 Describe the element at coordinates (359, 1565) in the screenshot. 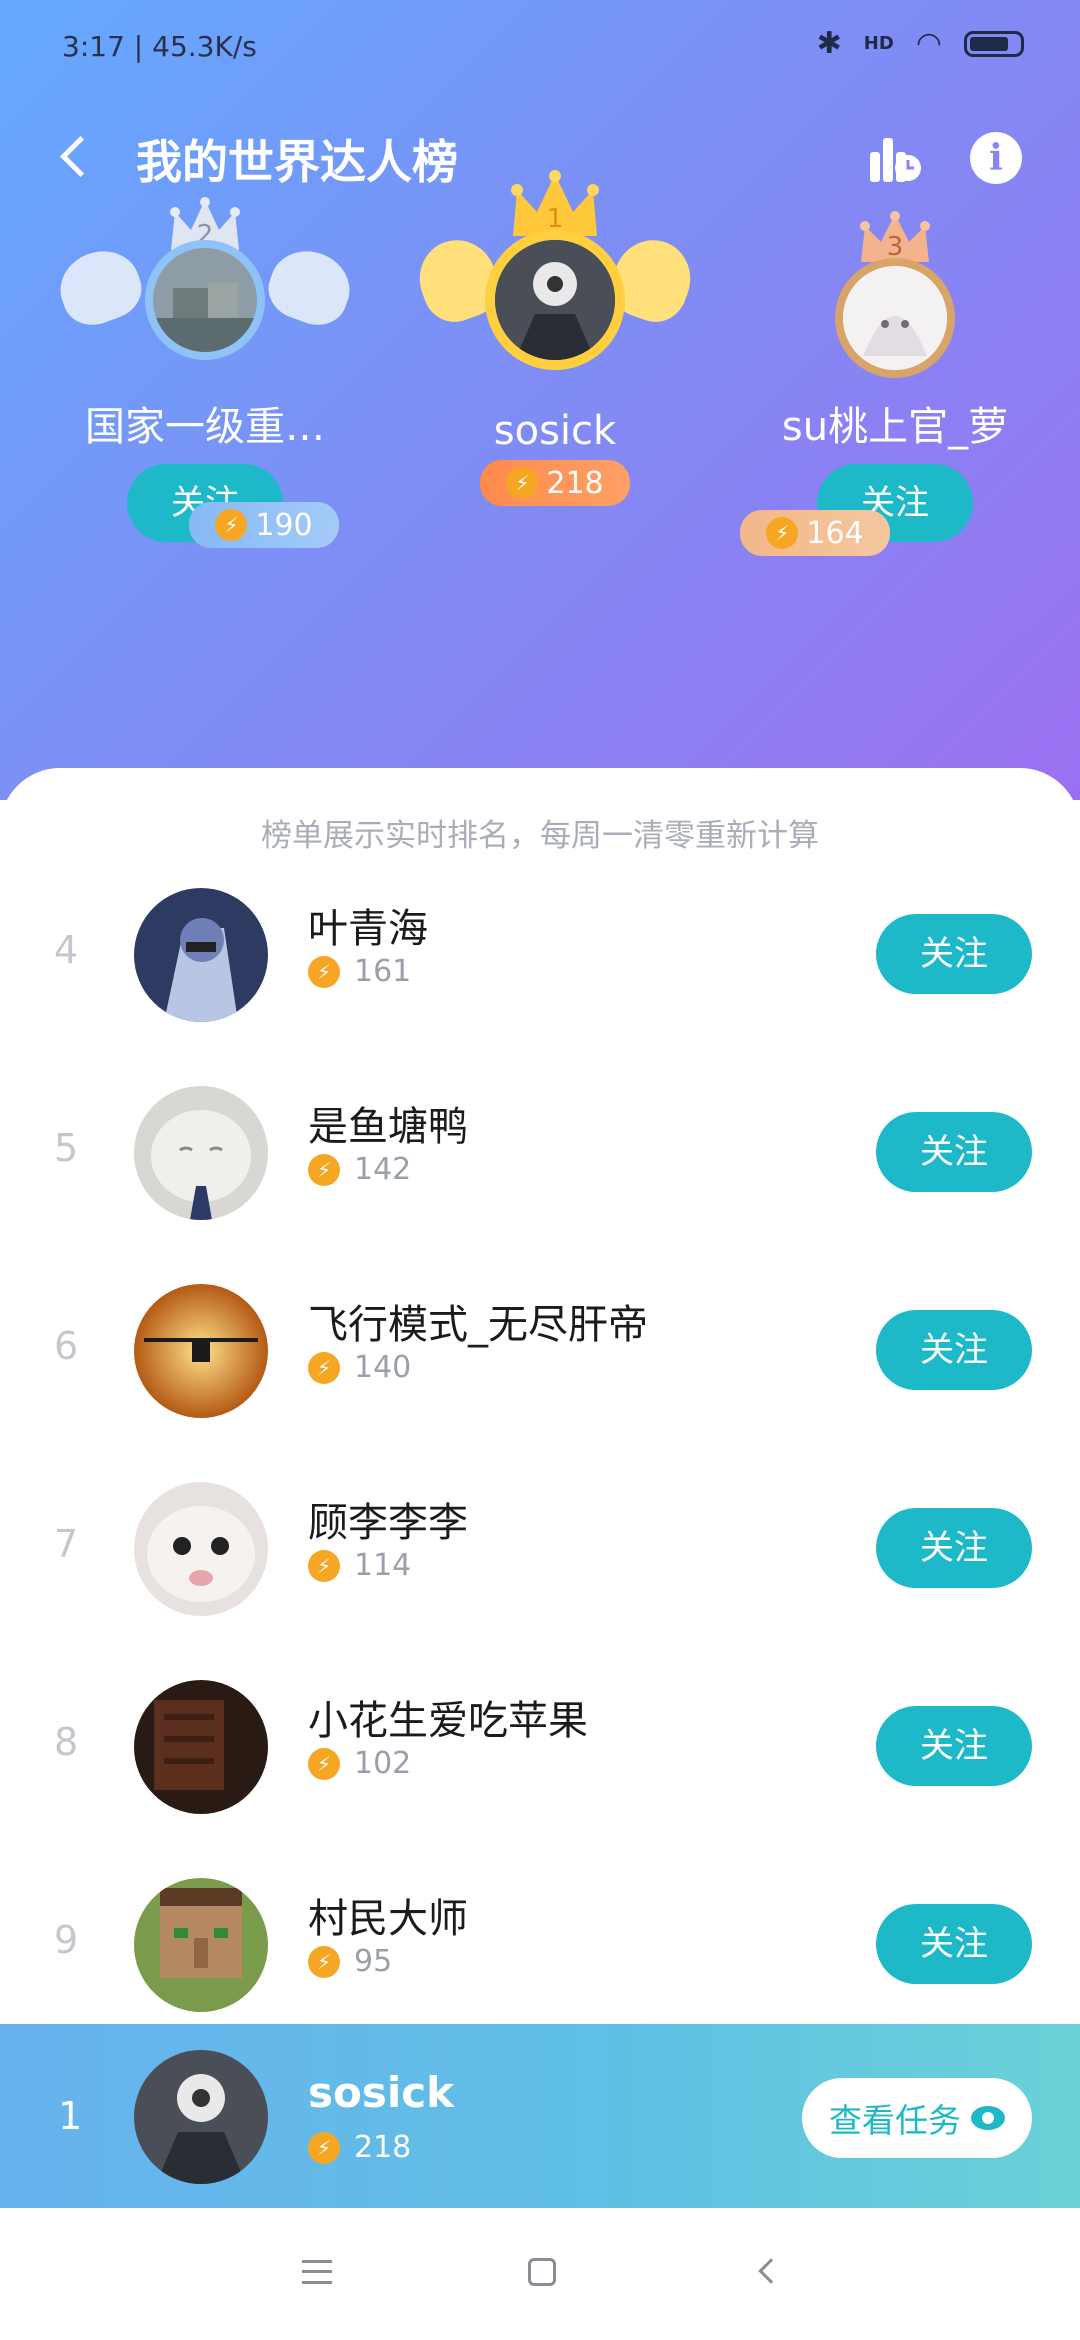

I see `score: 114` at that location.